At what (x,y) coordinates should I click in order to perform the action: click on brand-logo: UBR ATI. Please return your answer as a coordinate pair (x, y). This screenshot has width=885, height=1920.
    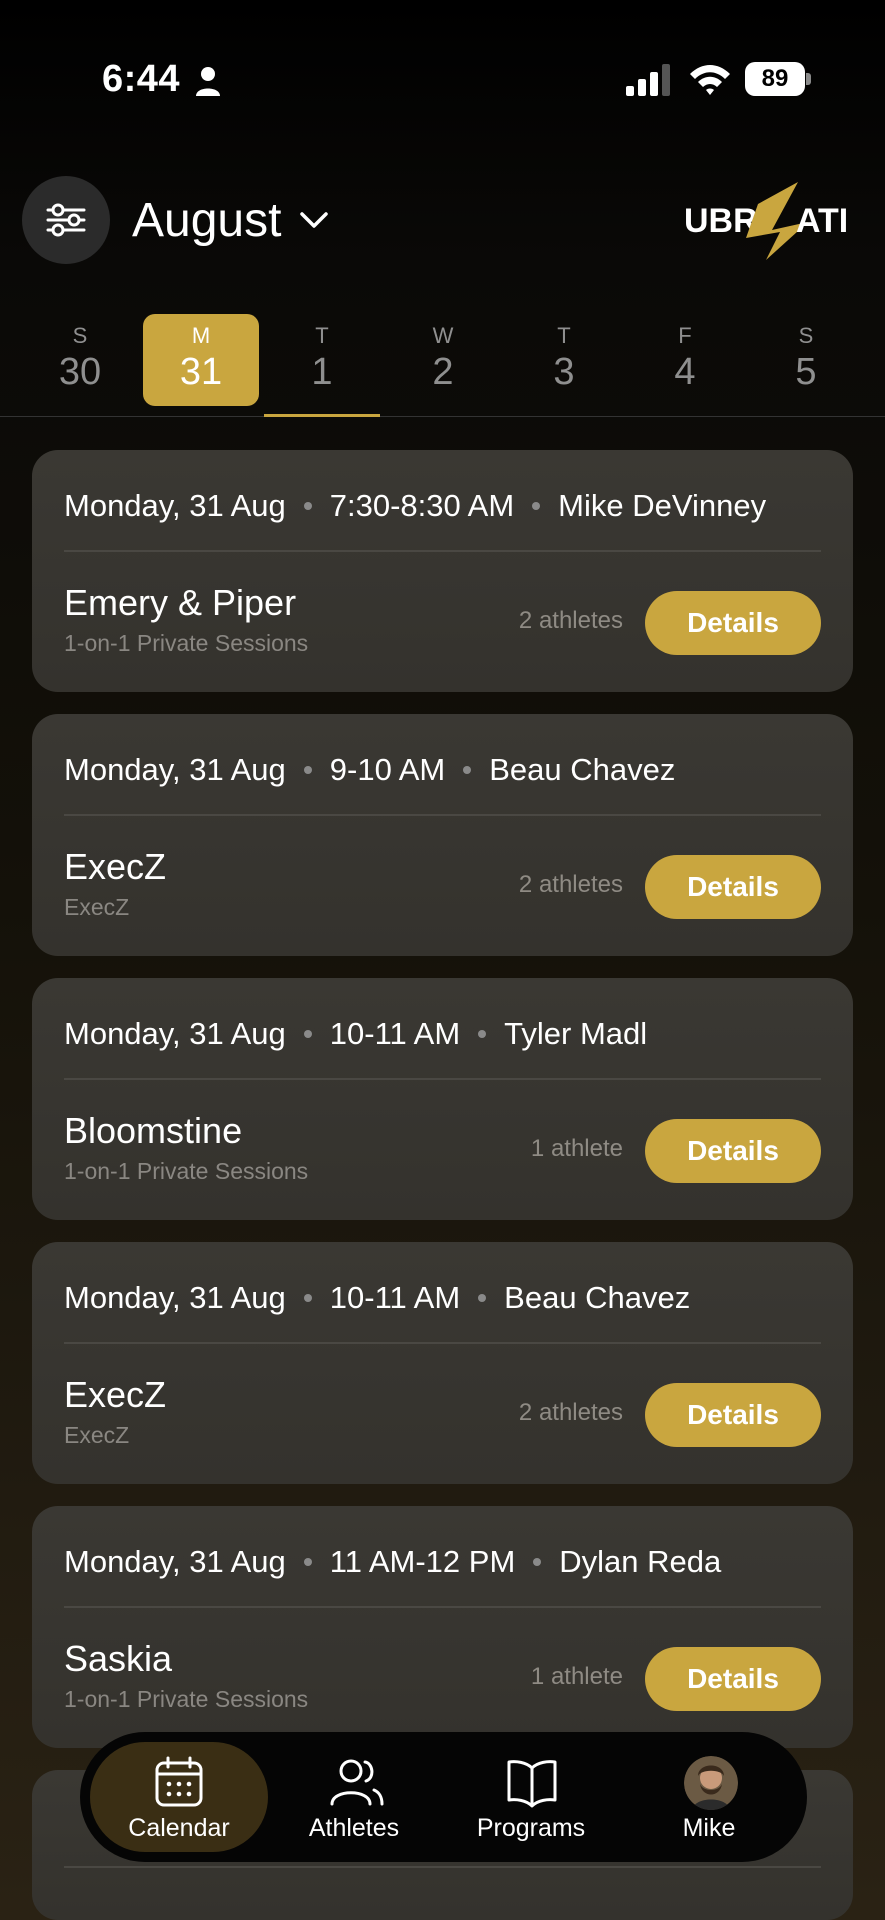
    Looking at the image, I should click on (766, 221).